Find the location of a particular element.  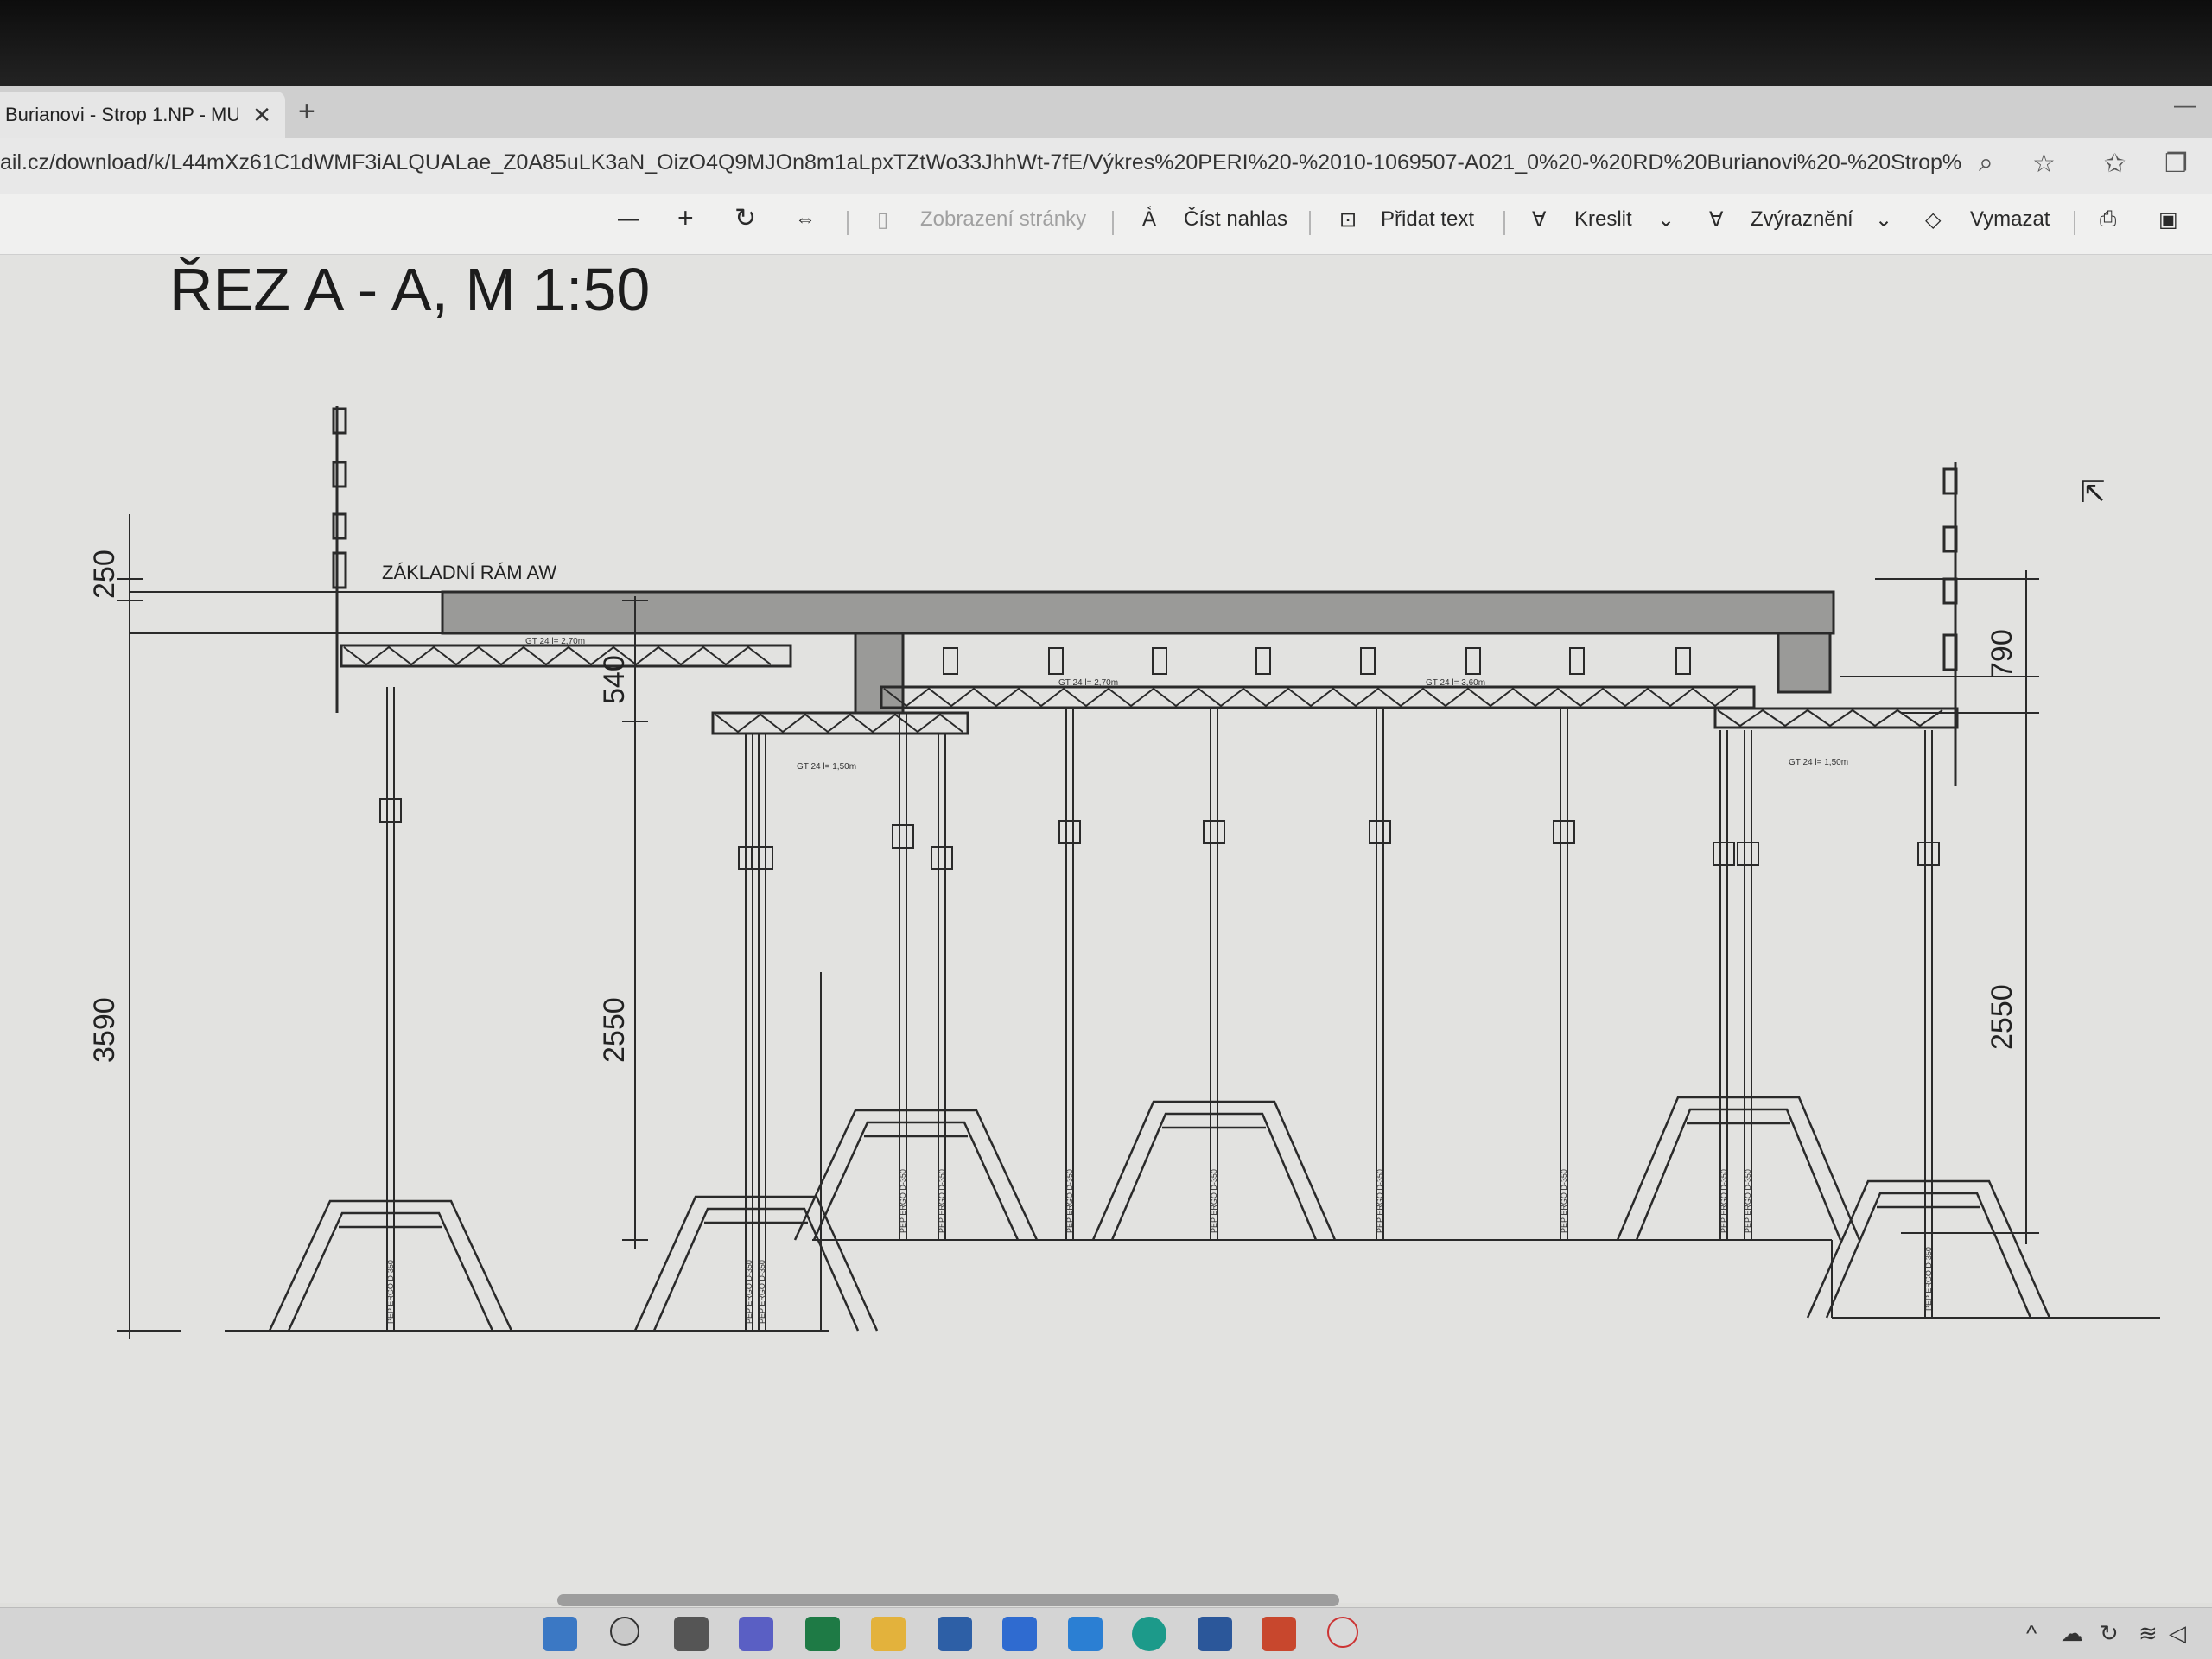

draw-icon: ∀ is located at coordinates (1539, 220).